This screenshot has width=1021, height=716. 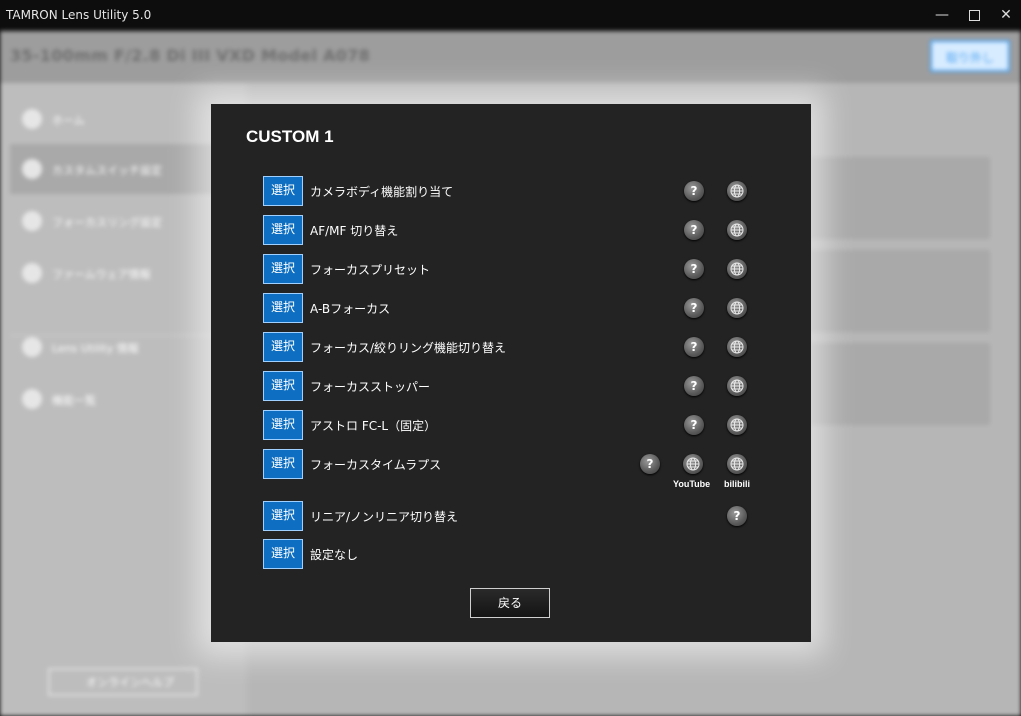 I want to click on minimize-button: —, so click(x=942, y=15).